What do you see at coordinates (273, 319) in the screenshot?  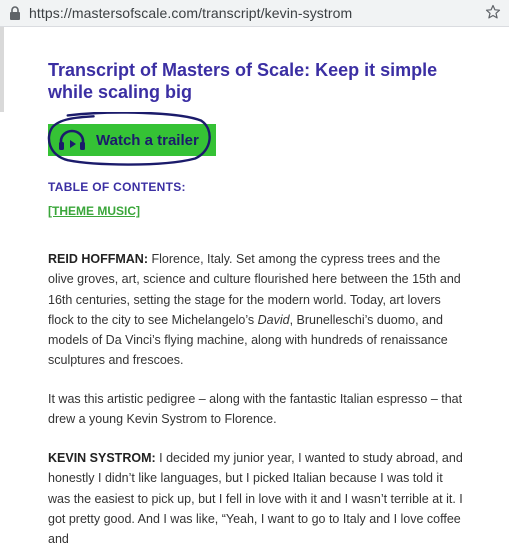 I see `italic-text: David` at bounding box center [273, 319].